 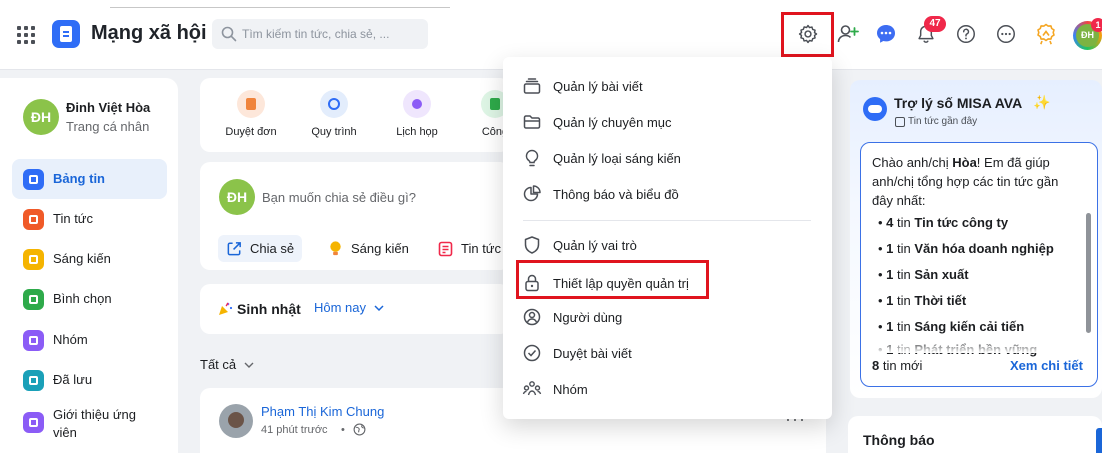 I want to click on ai-summary-scrollbar, so click(x=1088, y=273).